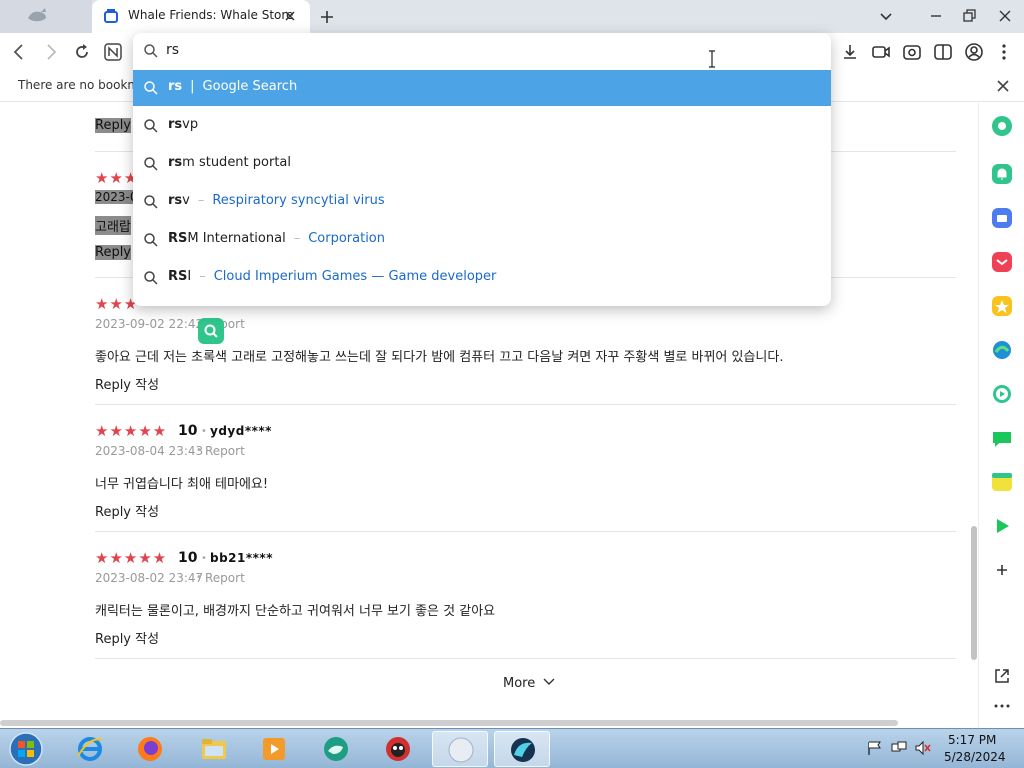 The width and height of the screenshot is (1024, 768). Describe the element at coordinates (175, 200) in the screenshot. I see `suggestion-match: rs` at that location.